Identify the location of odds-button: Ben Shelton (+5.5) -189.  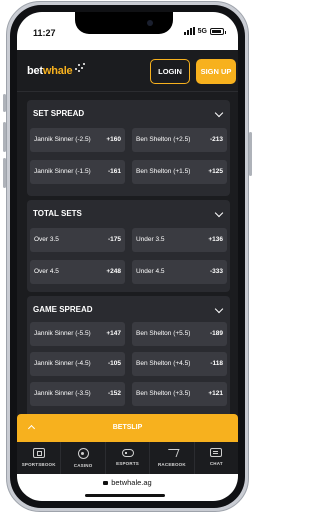
(179, 334).